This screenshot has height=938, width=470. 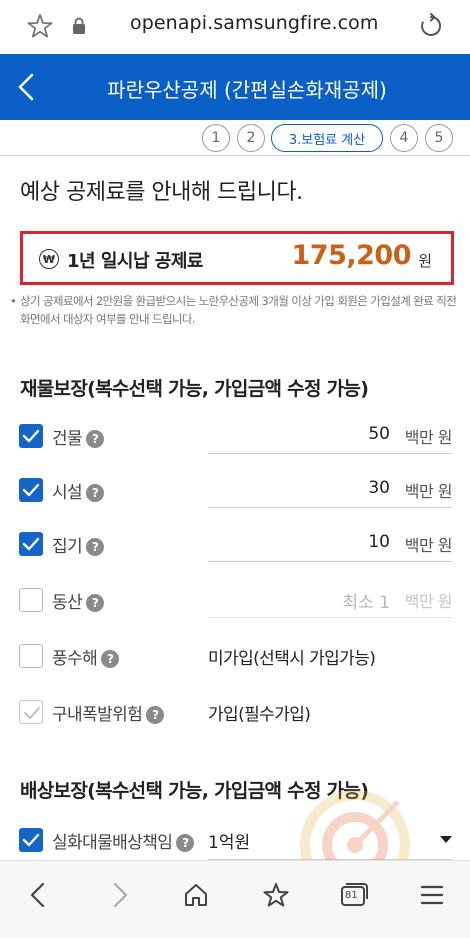 What do you see at coordinates (40, 26) in the screenshot?
I see `bookmark-star-icon` at bounding box center [40, 26].